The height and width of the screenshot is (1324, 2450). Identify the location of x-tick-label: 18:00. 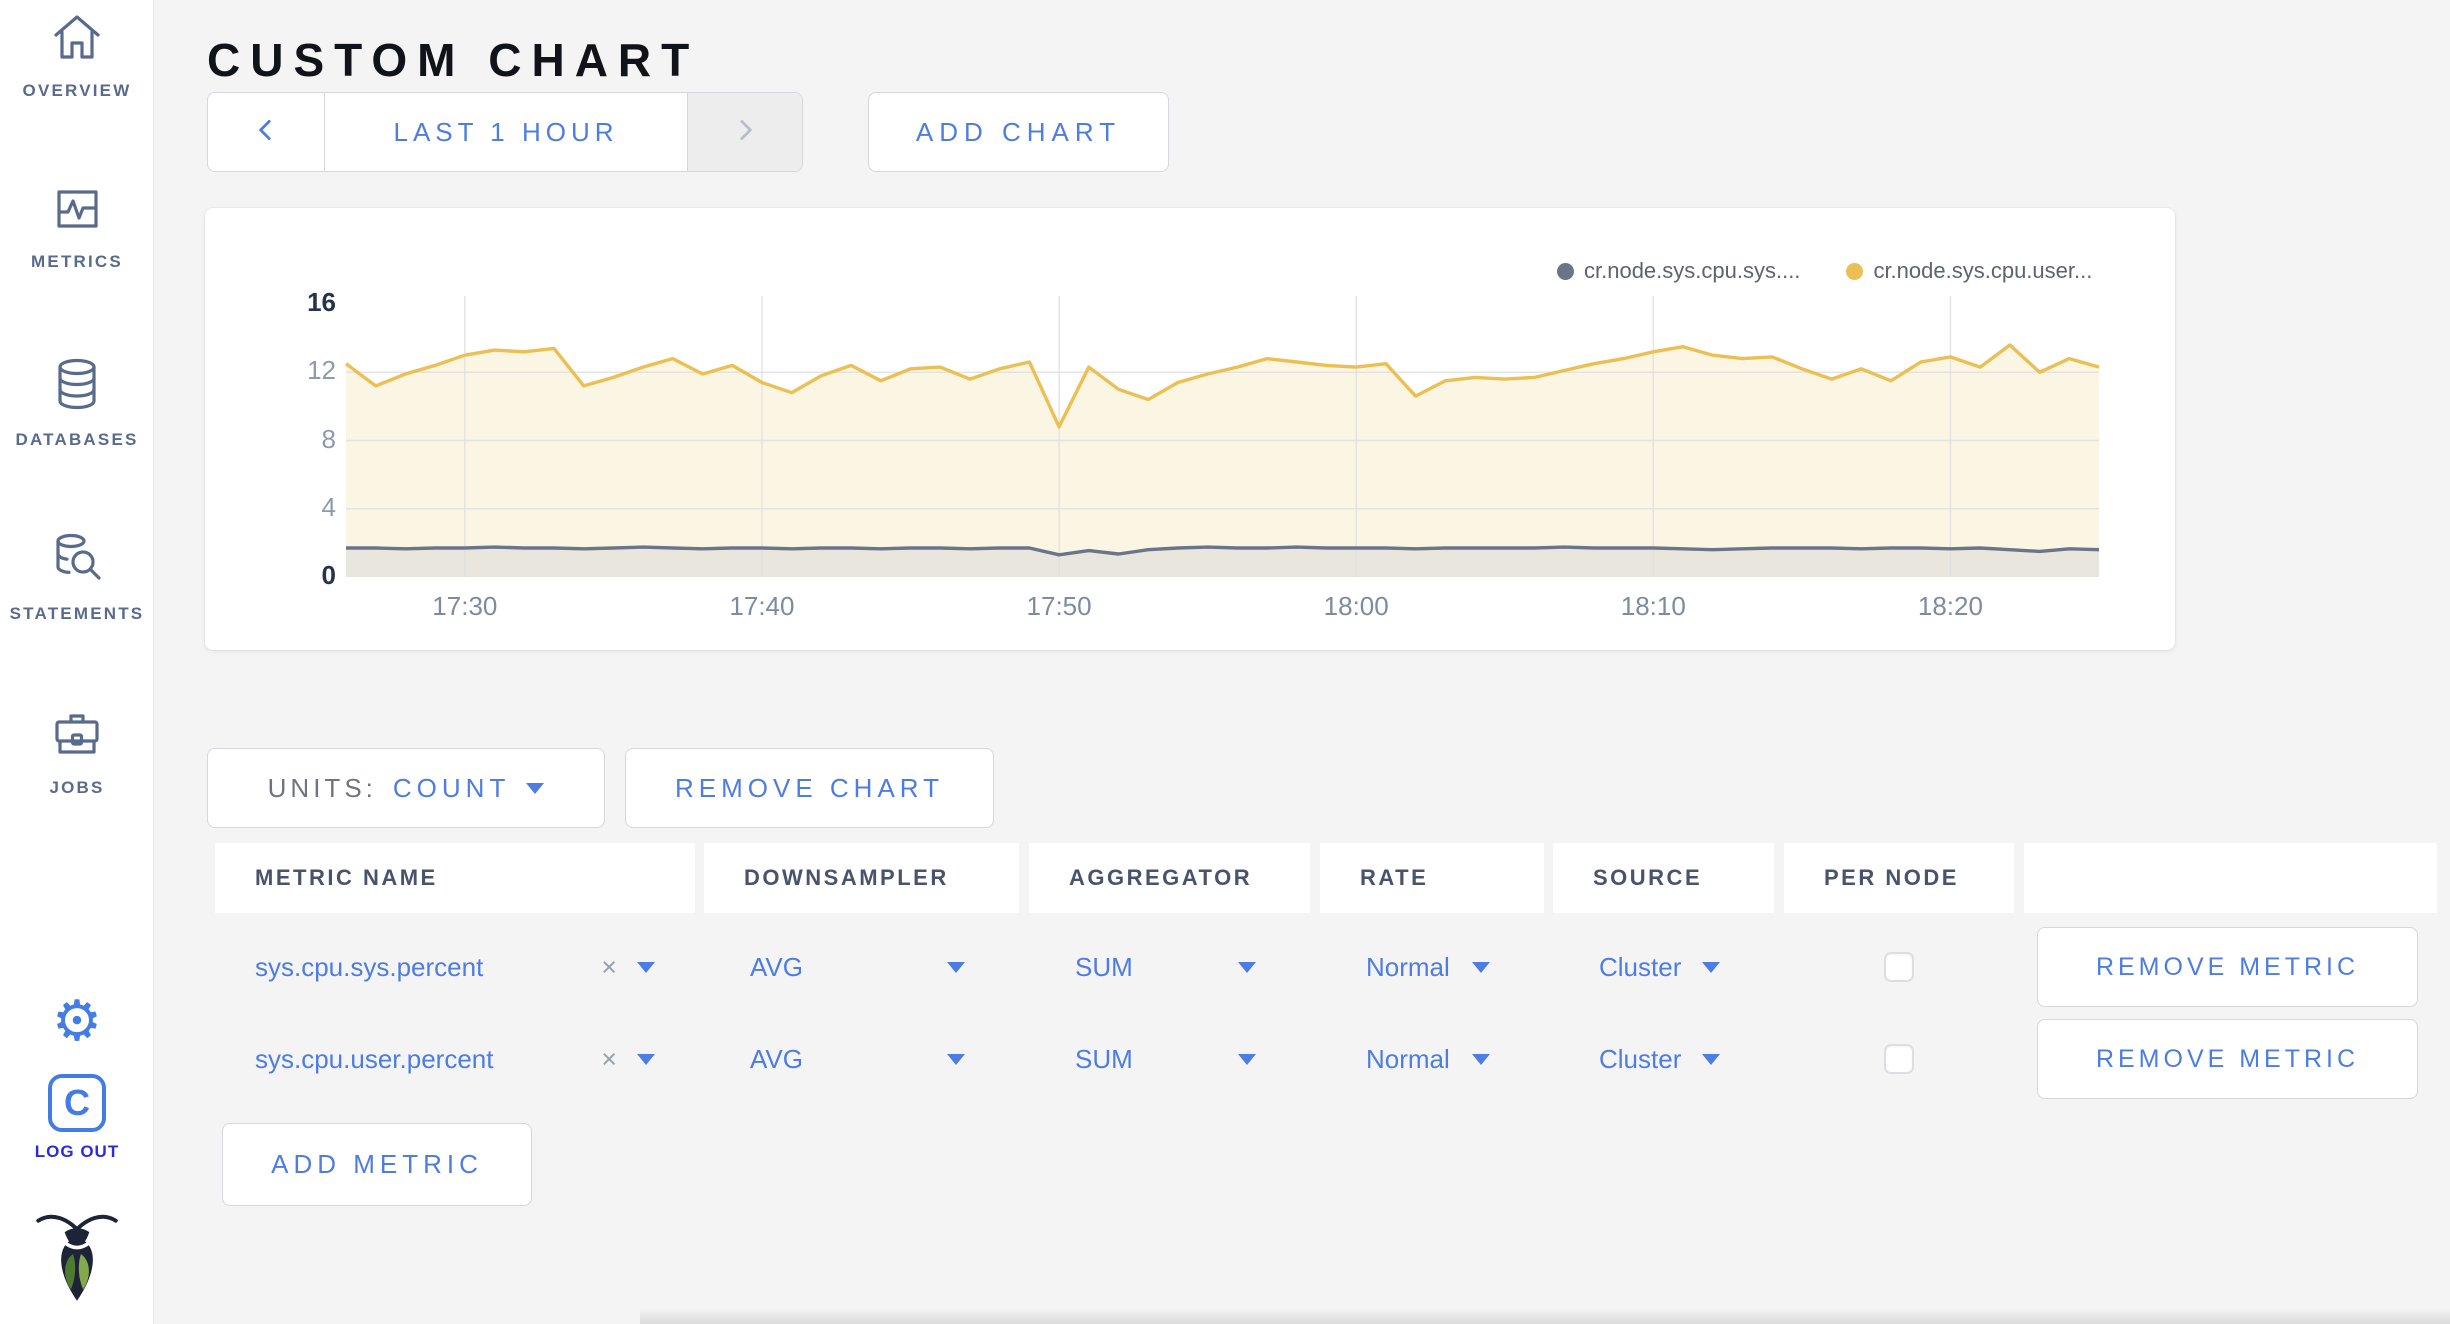
(1356, 606).